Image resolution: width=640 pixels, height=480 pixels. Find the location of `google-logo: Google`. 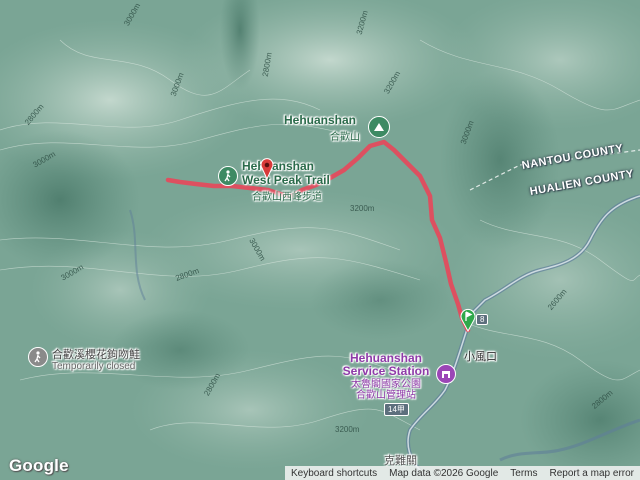

google-logo: Google is located at coordinates (39, 466).